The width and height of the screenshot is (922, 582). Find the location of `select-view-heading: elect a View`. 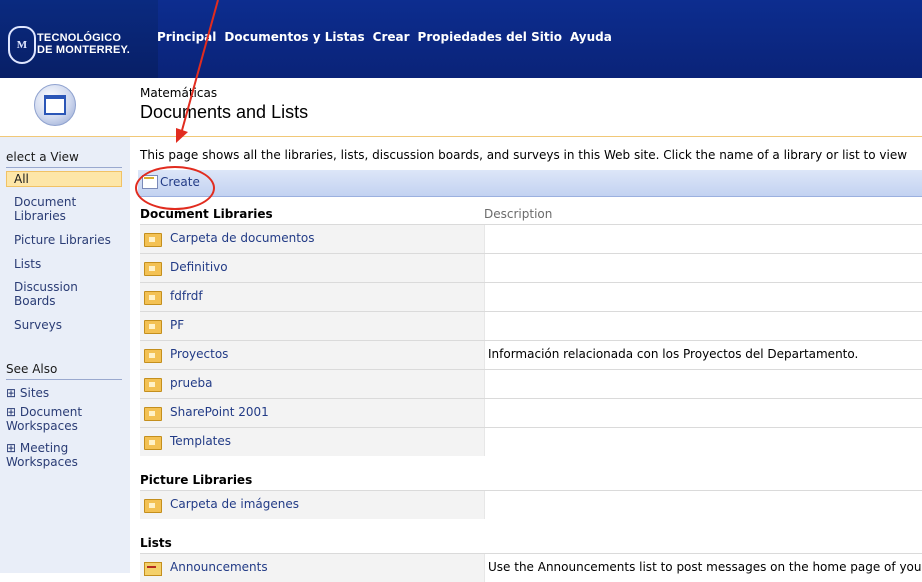

select-view-heading: elect a View is located at coordinates (42, 157).